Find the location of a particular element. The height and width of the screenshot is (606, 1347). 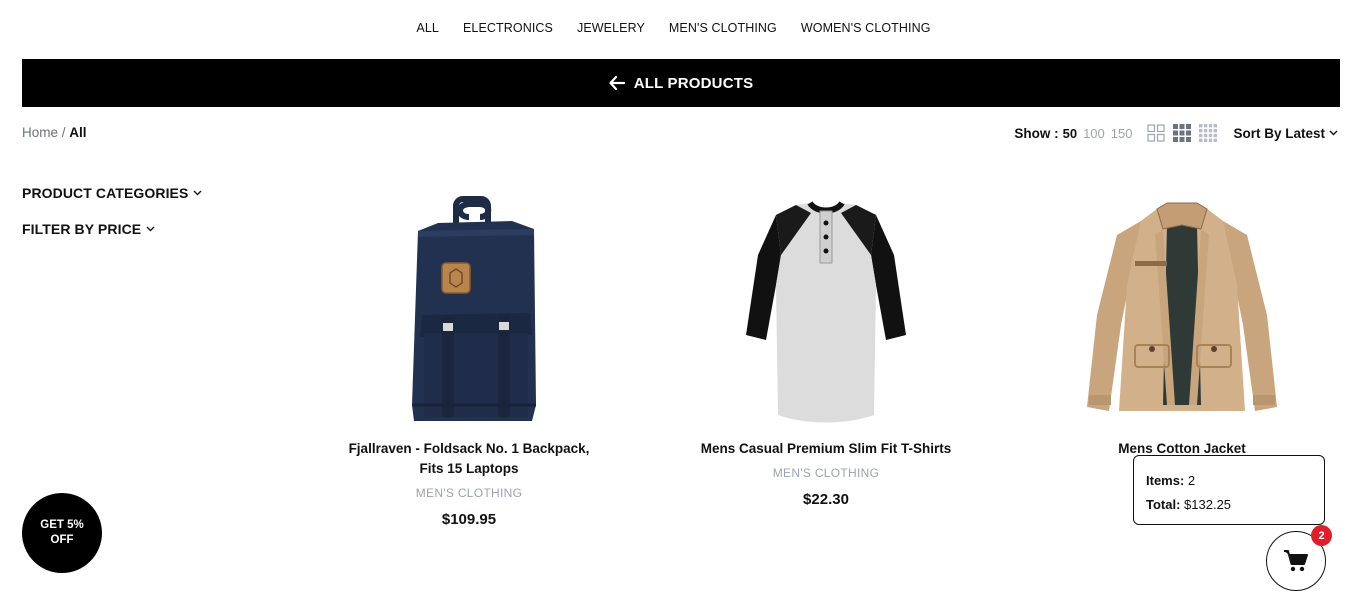

filter-by-price-toggle: FILTER BY PRICE is located at coordinates (112, 229).